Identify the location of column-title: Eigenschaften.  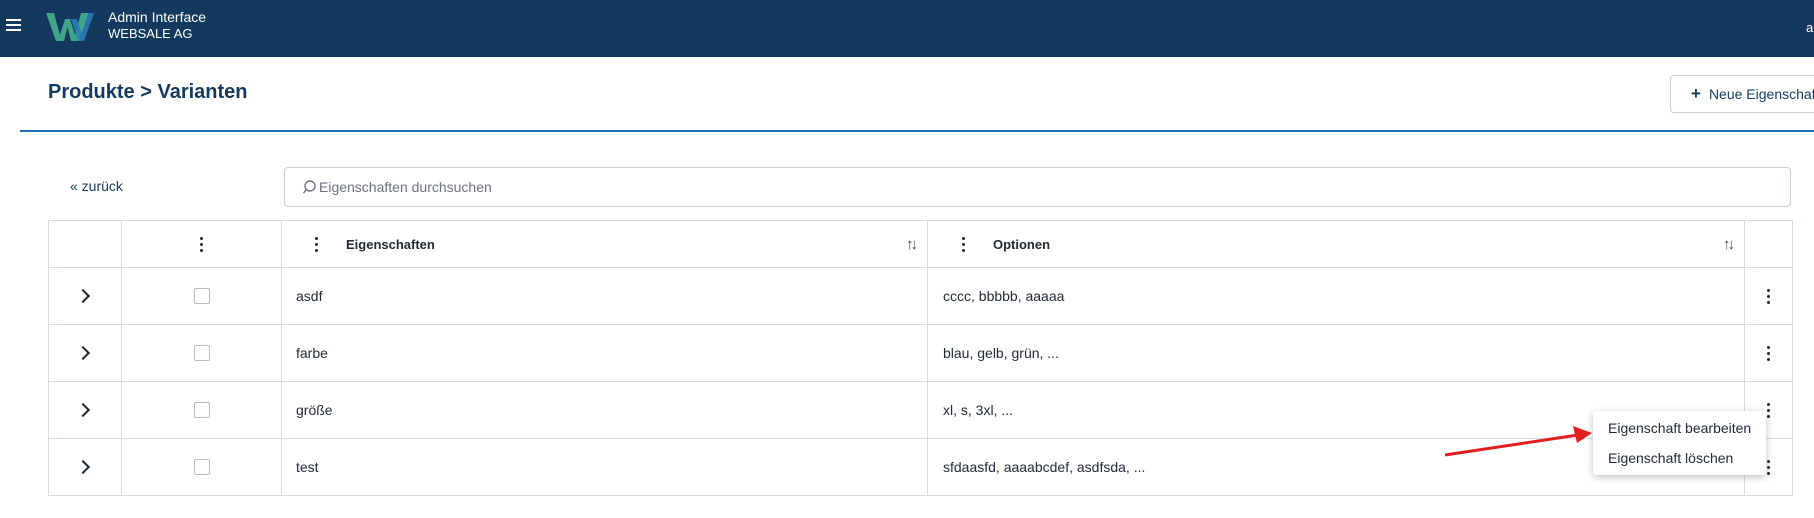
(390, 244).